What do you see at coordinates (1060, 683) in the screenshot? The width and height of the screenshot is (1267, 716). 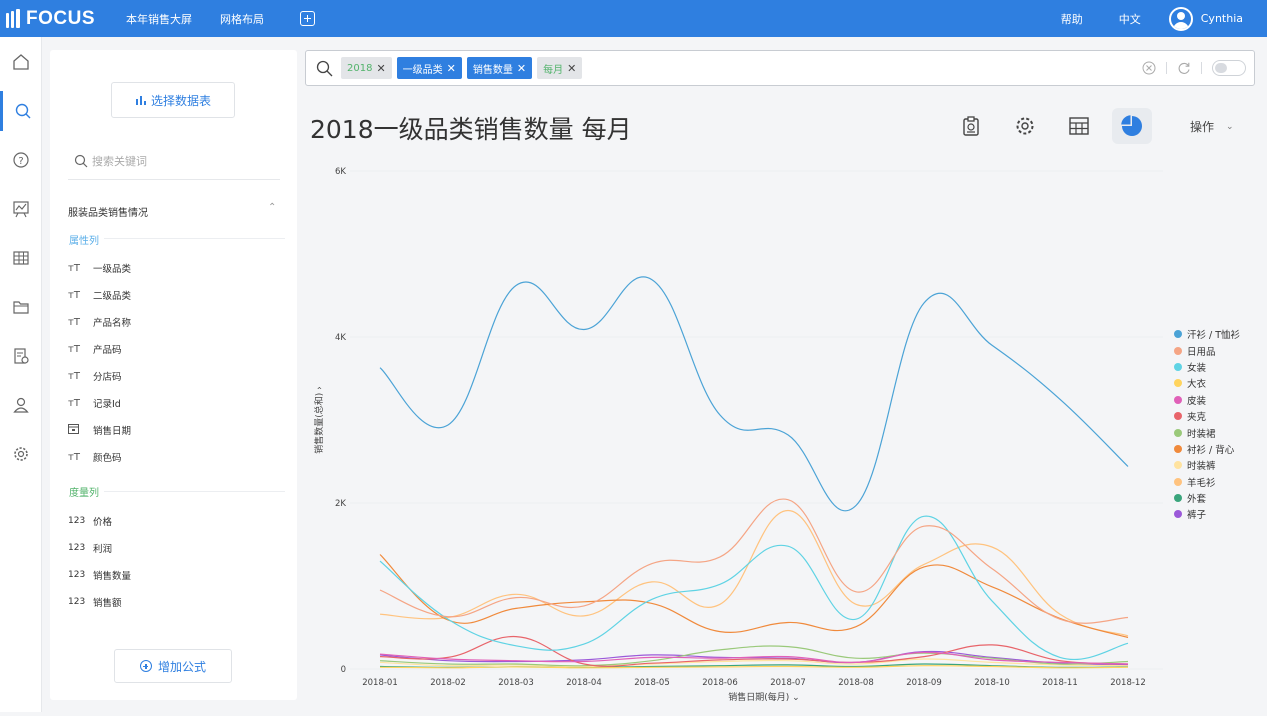 I see `x-tick-label: 2018-11` at bounding box center [1060, 683].